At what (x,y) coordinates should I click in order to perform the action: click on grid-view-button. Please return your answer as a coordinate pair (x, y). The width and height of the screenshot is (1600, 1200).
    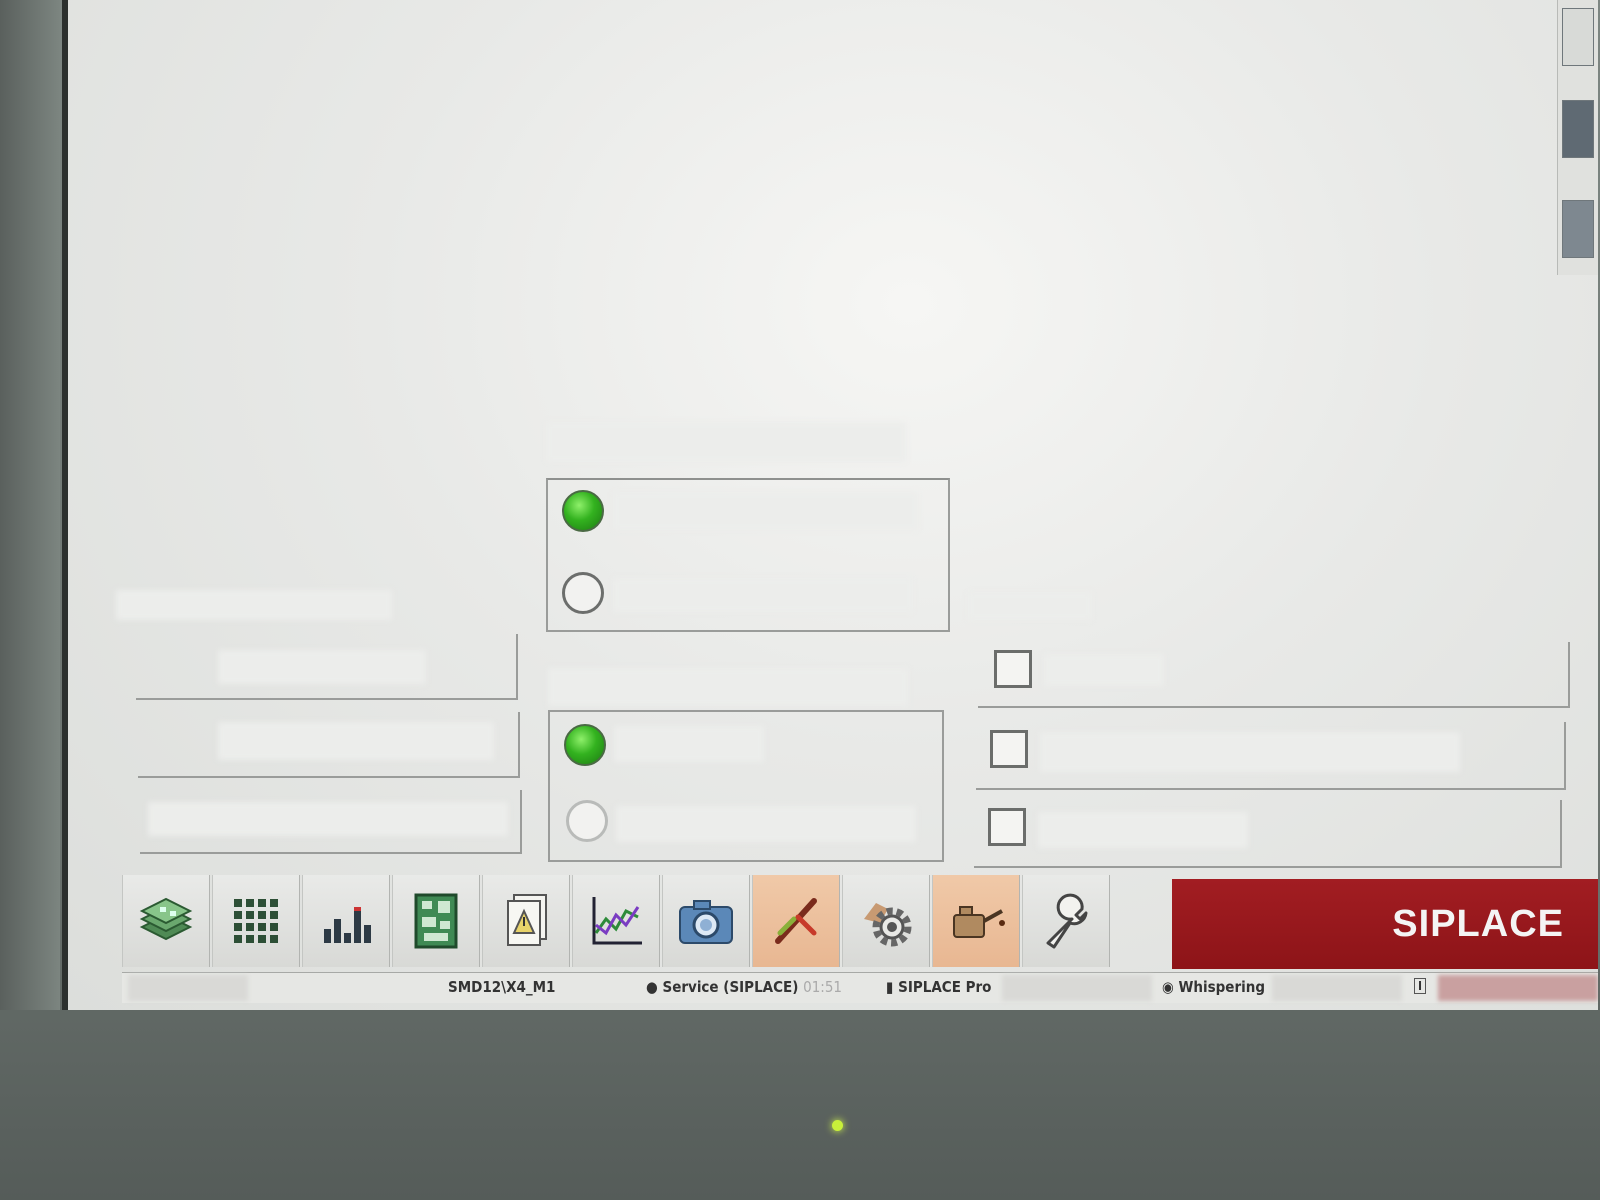
    Looking at the image, I should click on (256, 921).